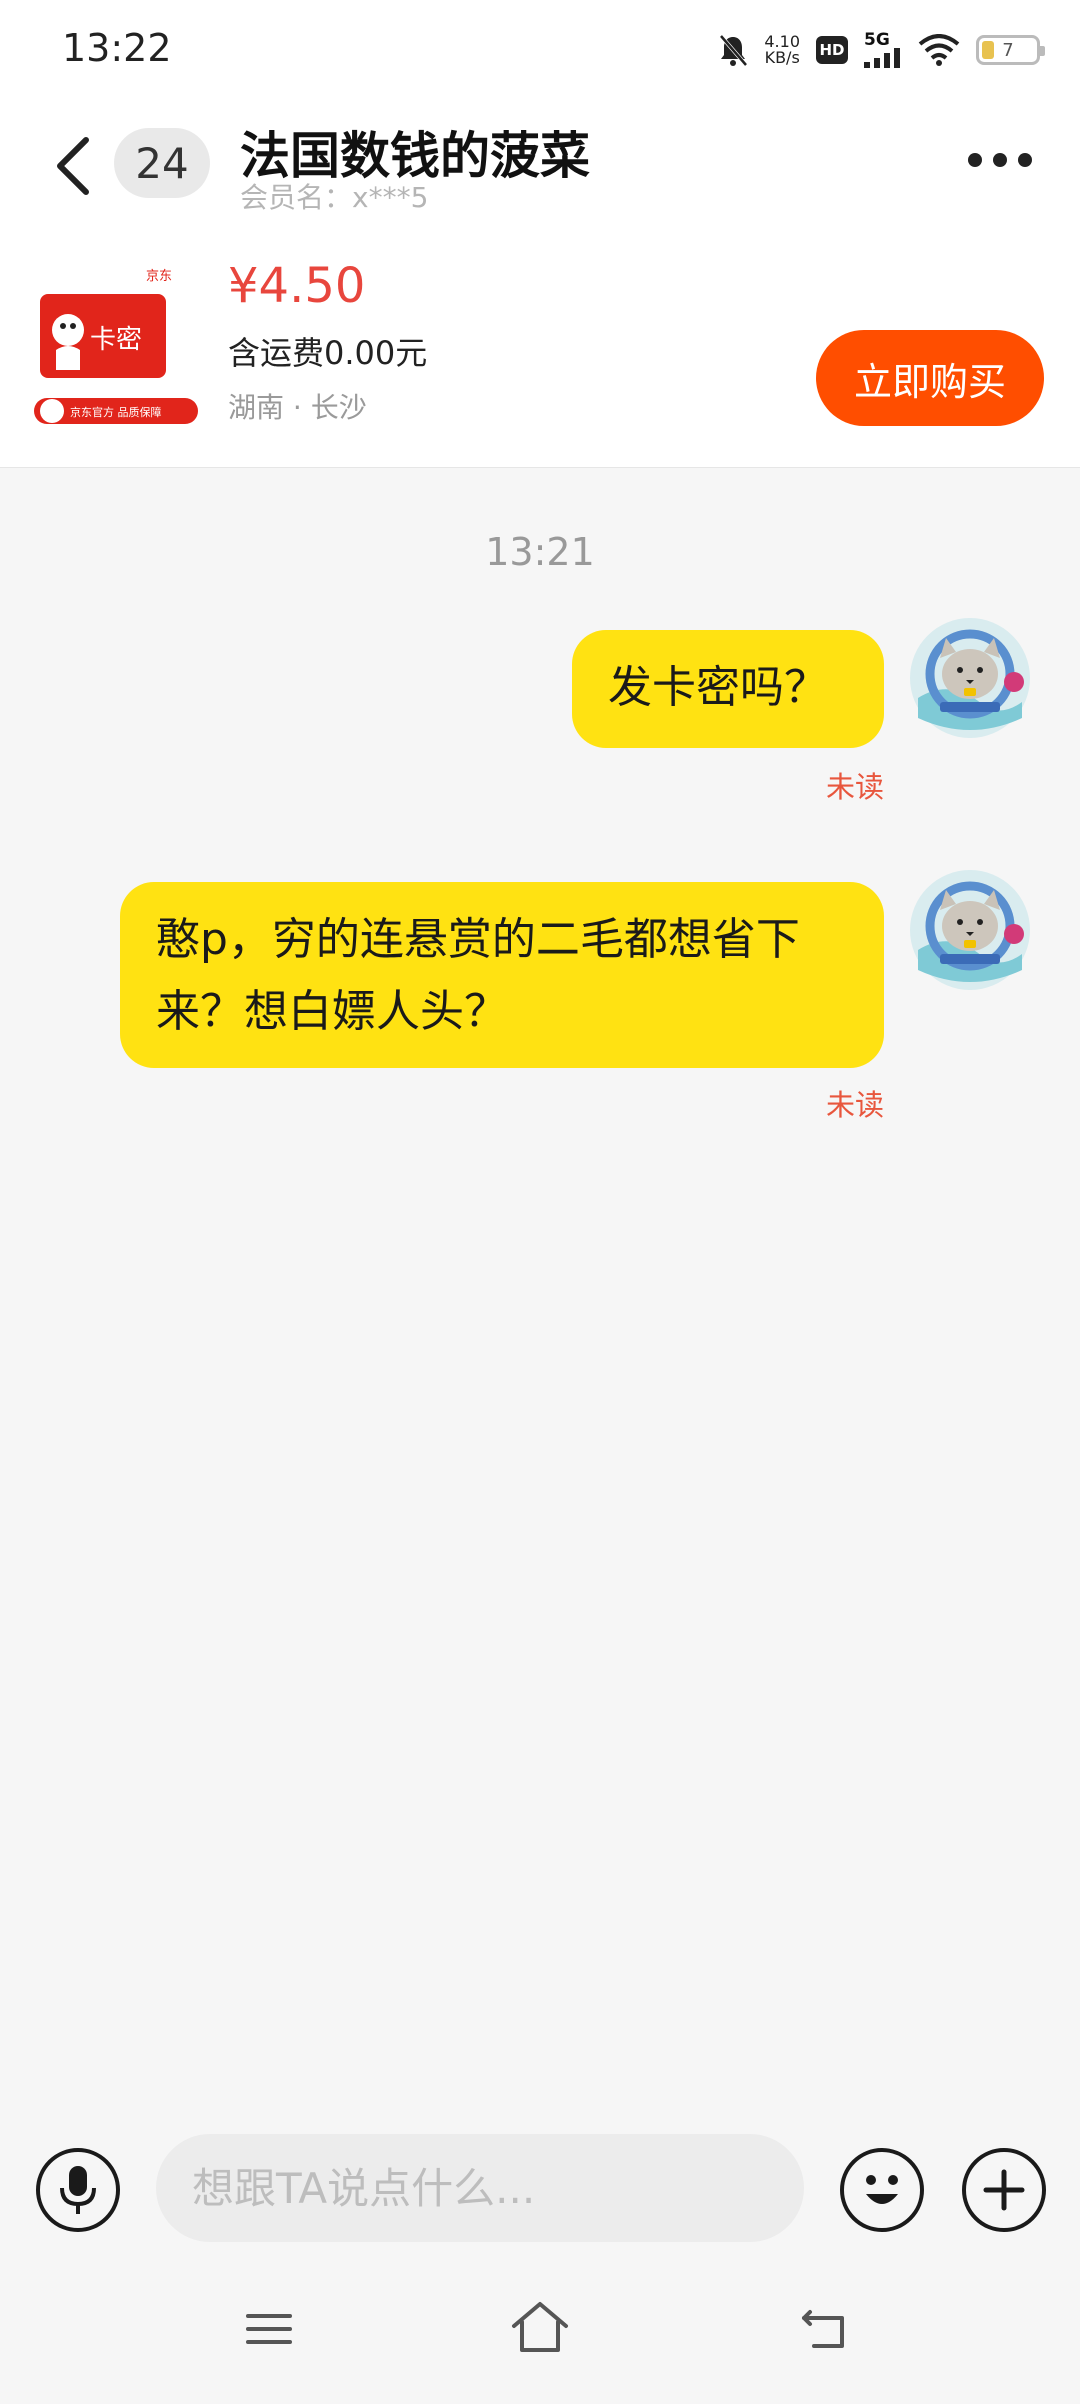 Image resolution: width=1080 pixels, height=2404 pixels. I want to click on product-price: ¥4.50, so click(297, 286).